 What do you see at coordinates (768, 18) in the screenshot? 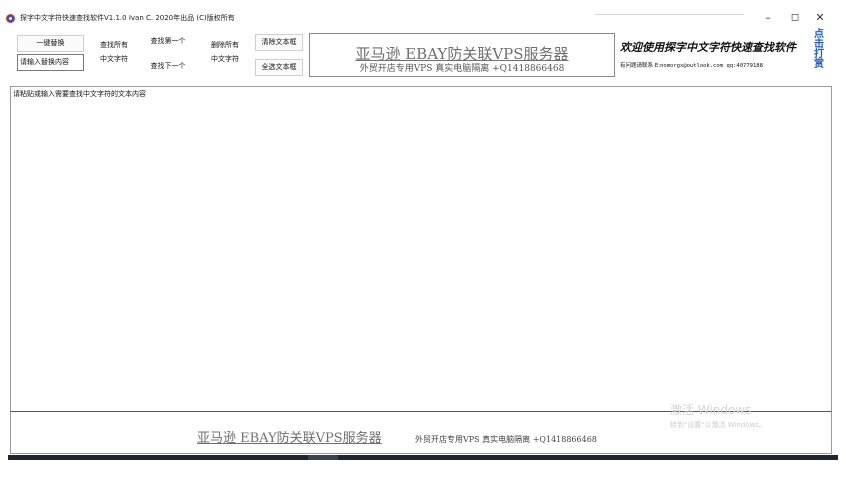
I see `minimize-button: –` at bounding box center [768, 18].